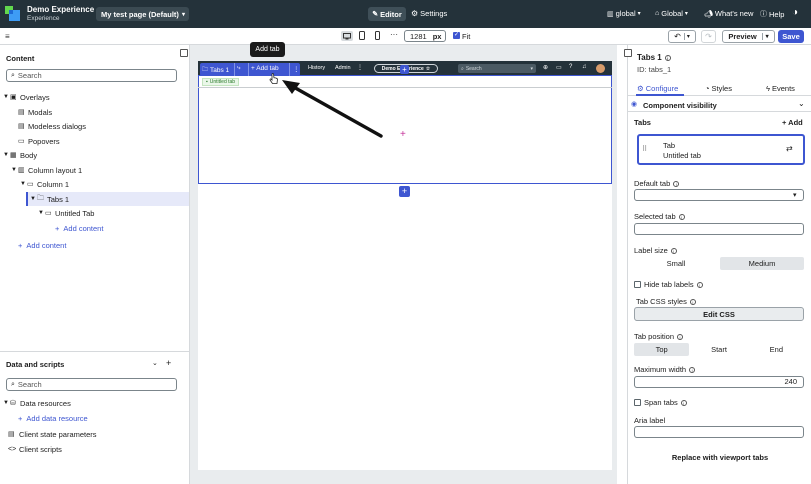 The height and width of the screenshot is (484, 811). I want to click on drop-target-plus-icon: +, so click(403, 134).